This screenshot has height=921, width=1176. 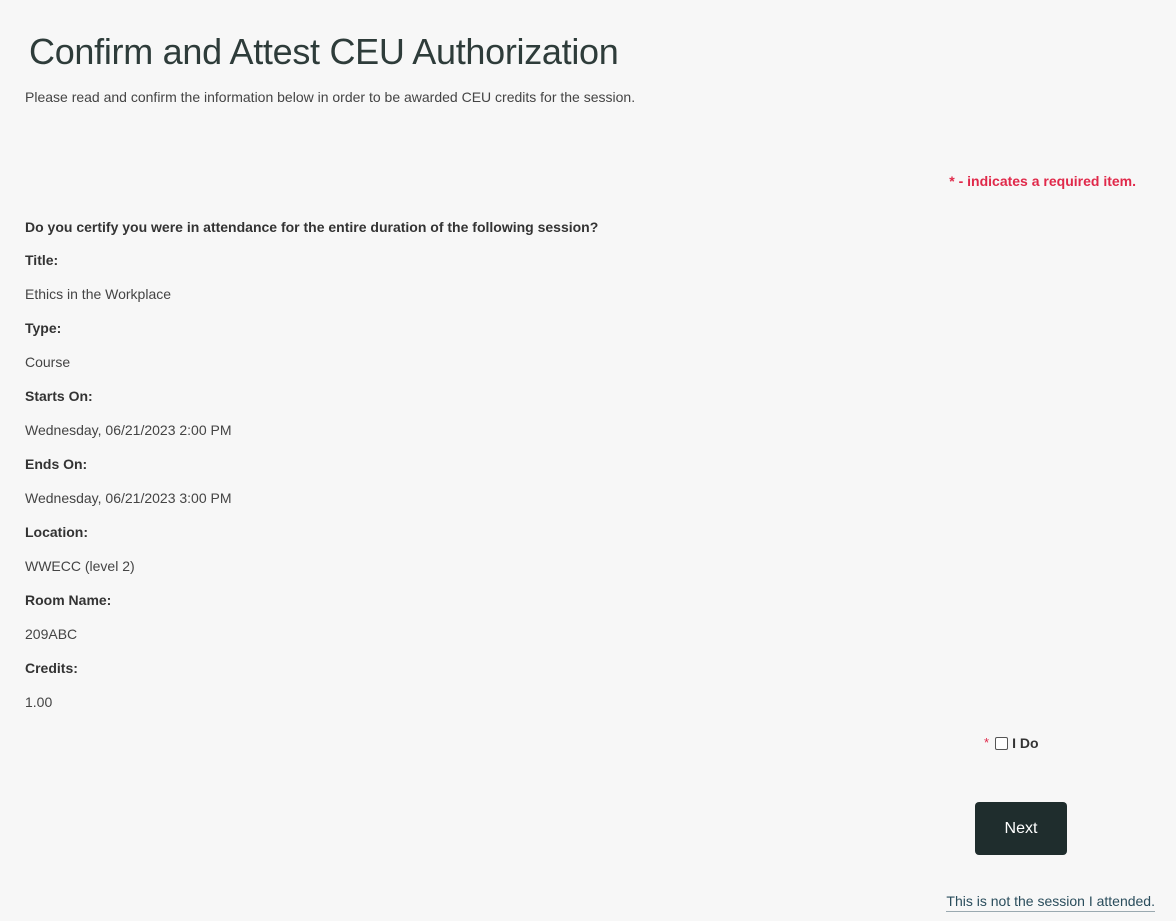 What do you see at coordinates (68, 600) in the screenshot?
I see `detail-label-room-name: Room Name:` at bounding box center [68, 600].